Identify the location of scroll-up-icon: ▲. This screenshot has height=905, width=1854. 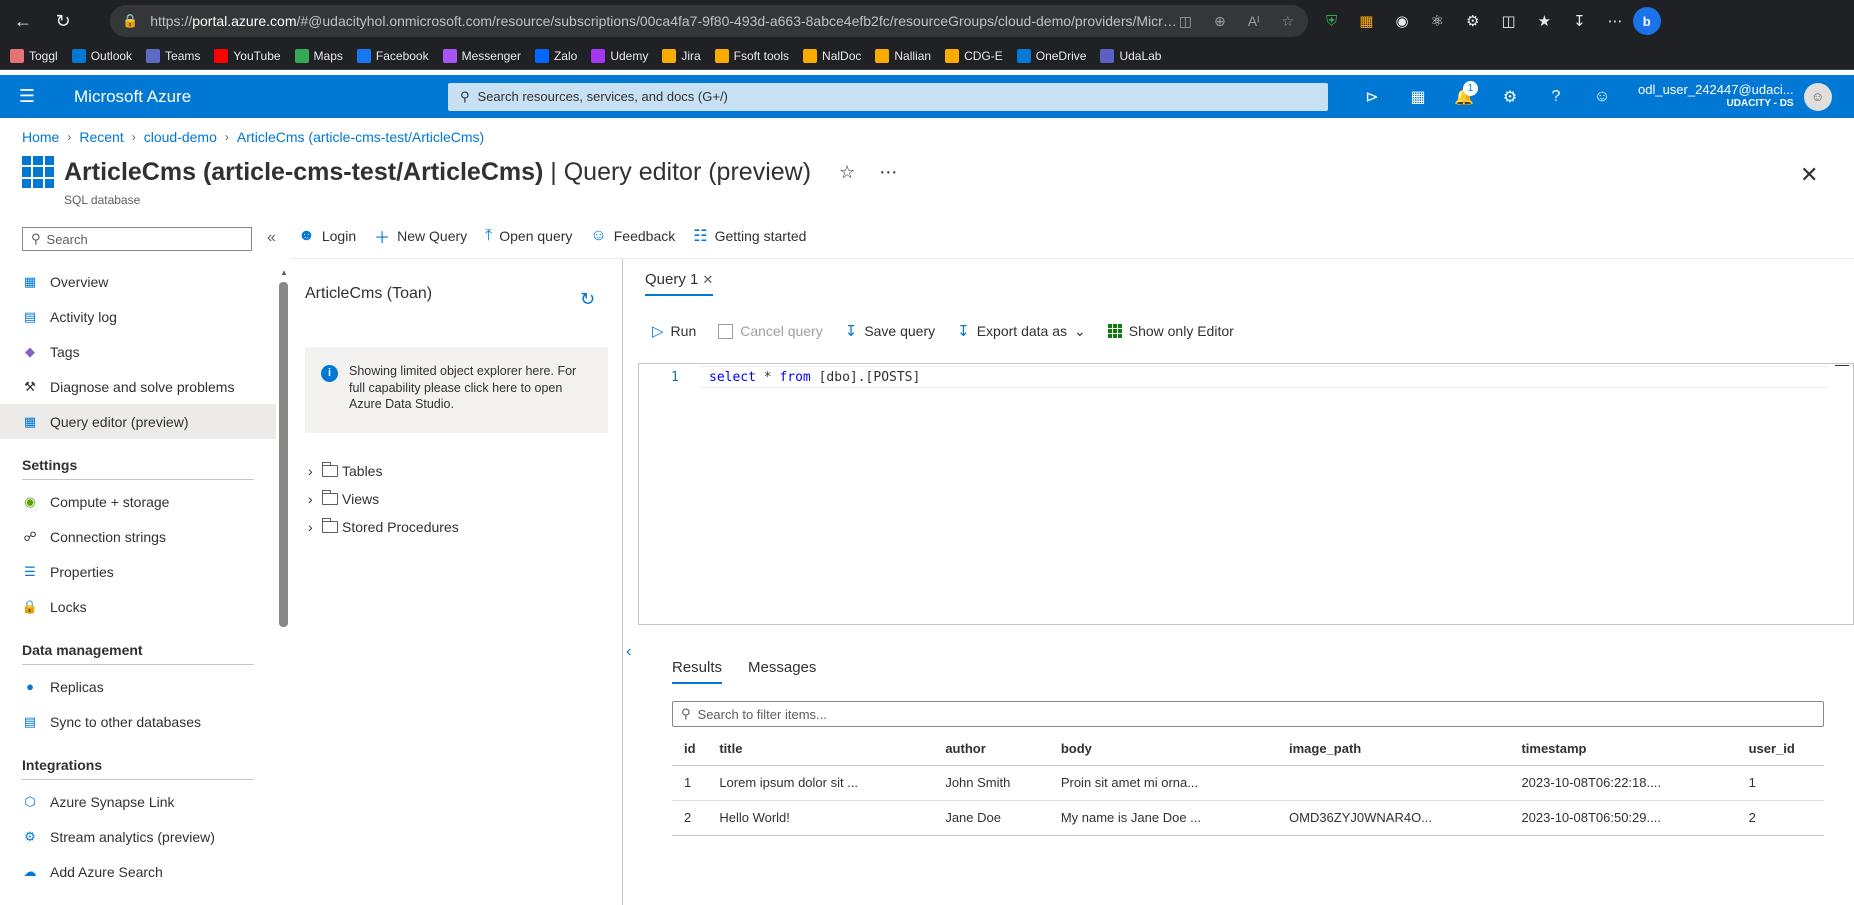
(284, 272).